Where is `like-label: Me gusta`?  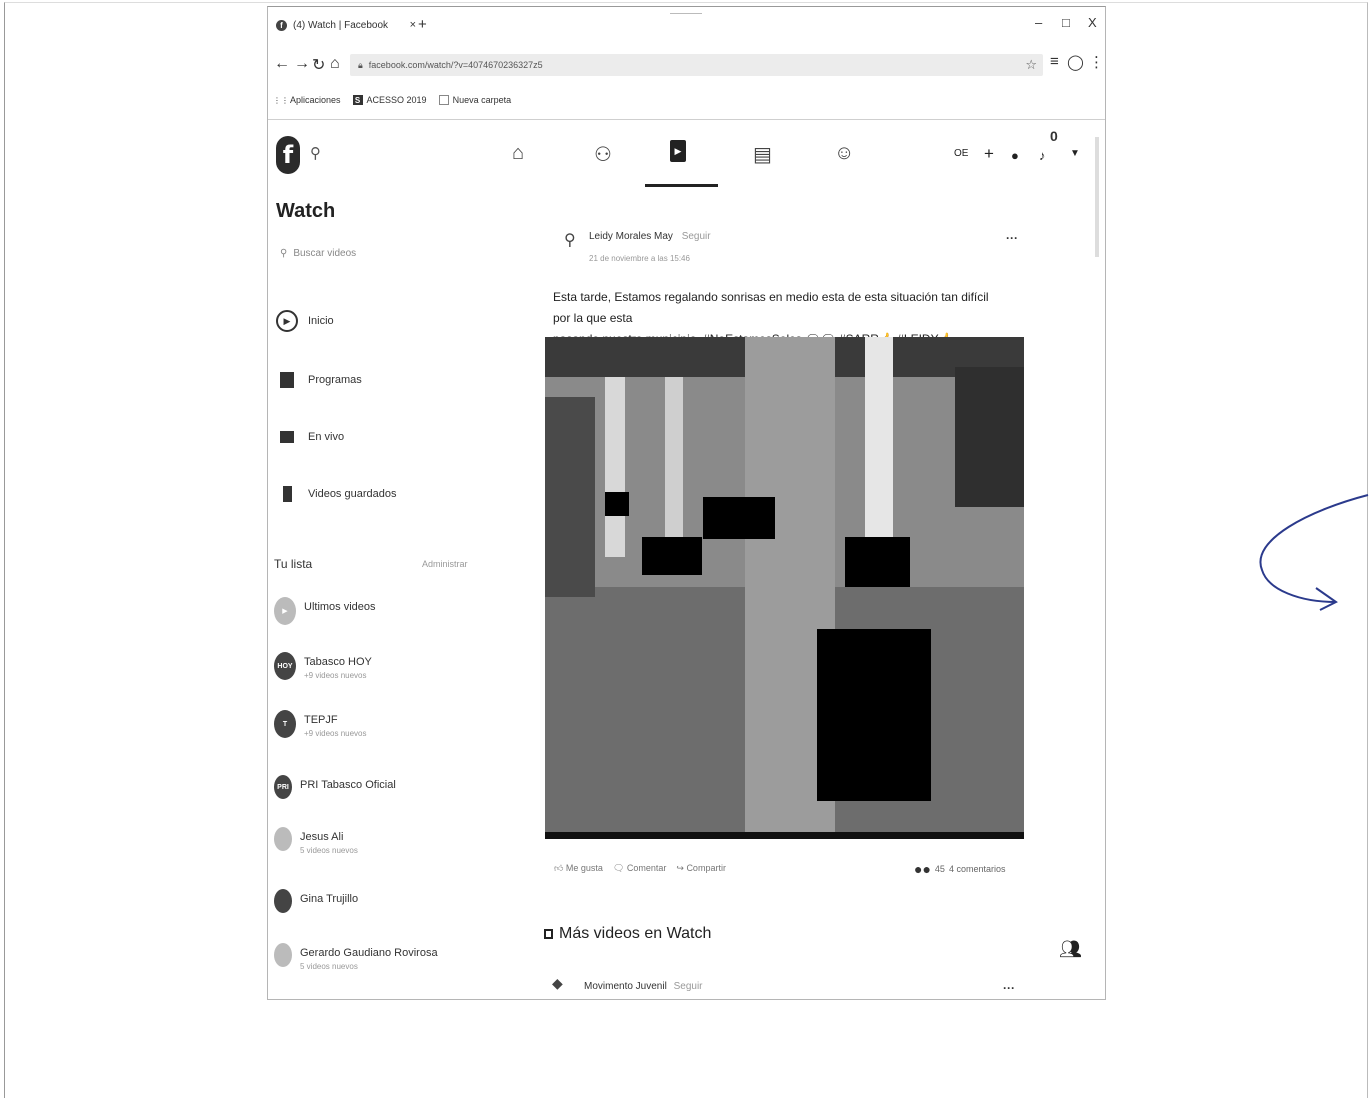
like-label: Me gusta is located at coordinates (584, 868).